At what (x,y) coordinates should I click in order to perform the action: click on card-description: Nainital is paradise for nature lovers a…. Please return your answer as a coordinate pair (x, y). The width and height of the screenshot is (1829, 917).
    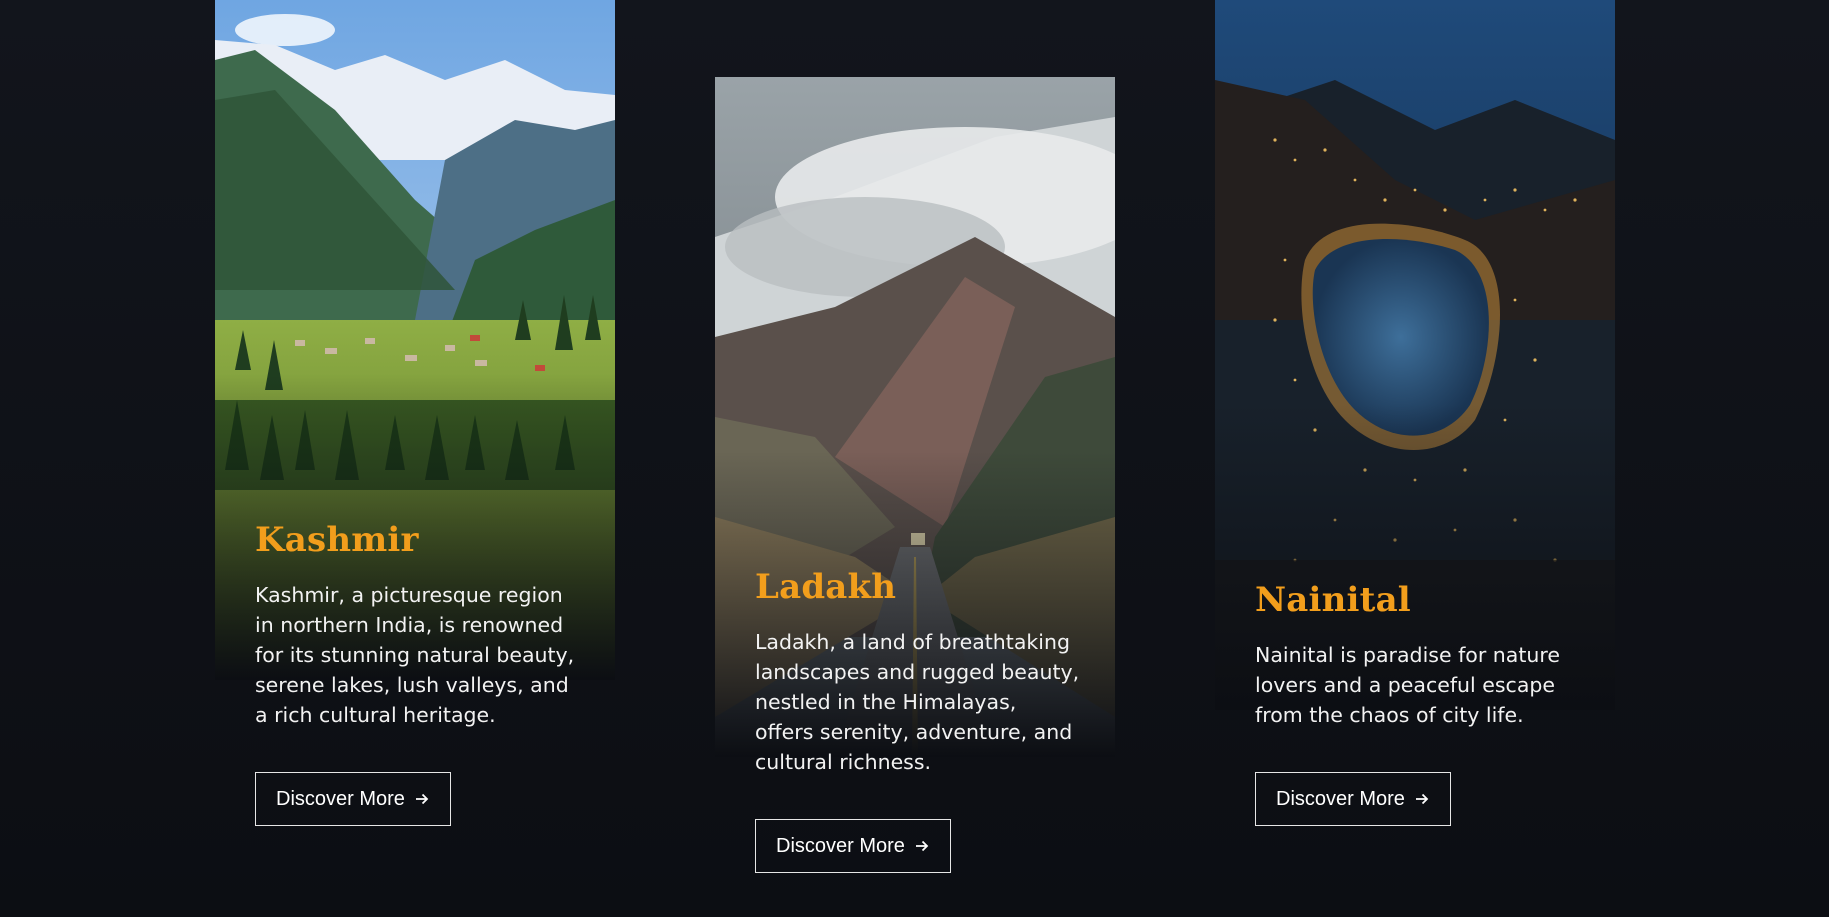
    Looking at the image, I should click on (1407, 685).